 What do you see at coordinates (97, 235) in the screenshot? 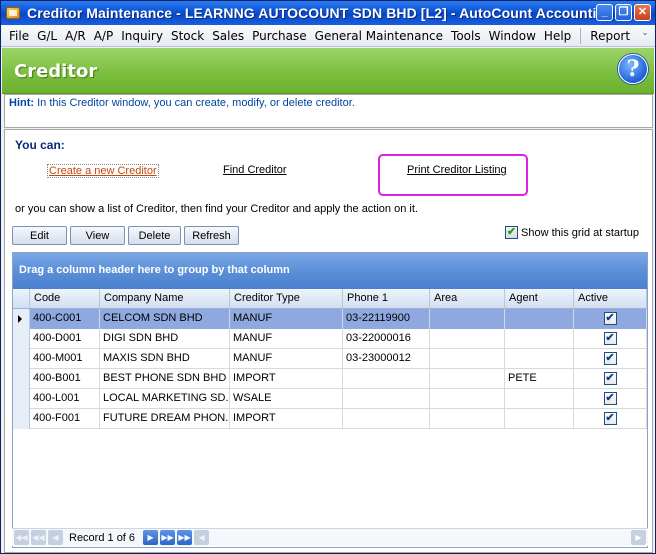
I see `view-button: View` at bounding box center [97, 235].